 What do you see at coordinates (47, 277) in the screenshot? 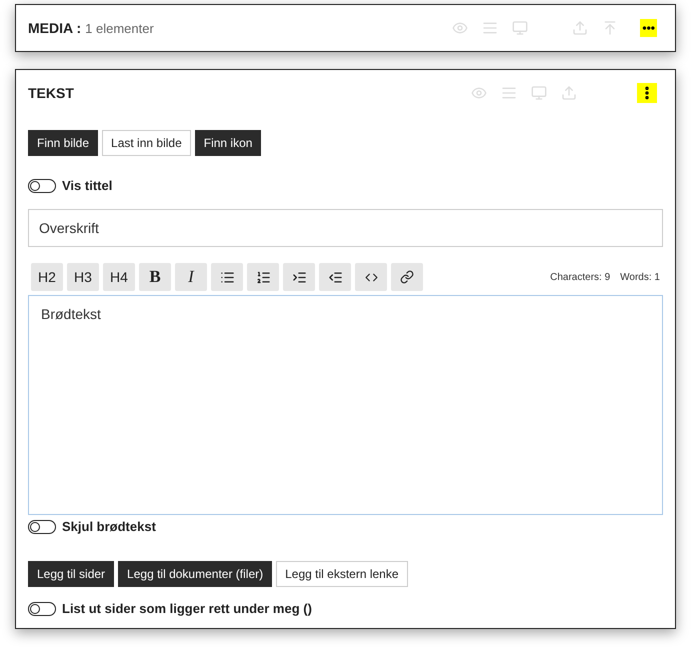
I see `heading-button: H2` at bounding box center [47, 277].